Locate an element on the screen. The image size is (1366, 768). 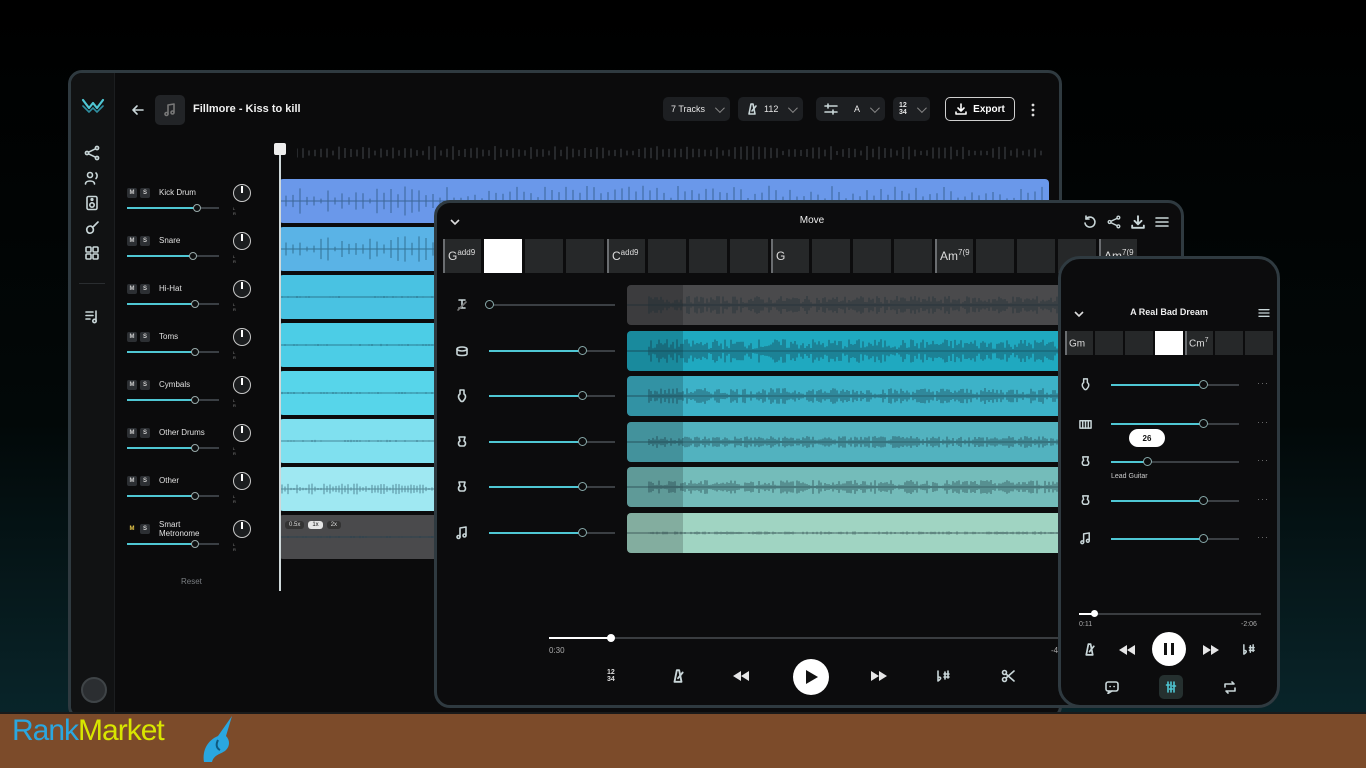
menu-icon is located at coordinates (1264, 313).